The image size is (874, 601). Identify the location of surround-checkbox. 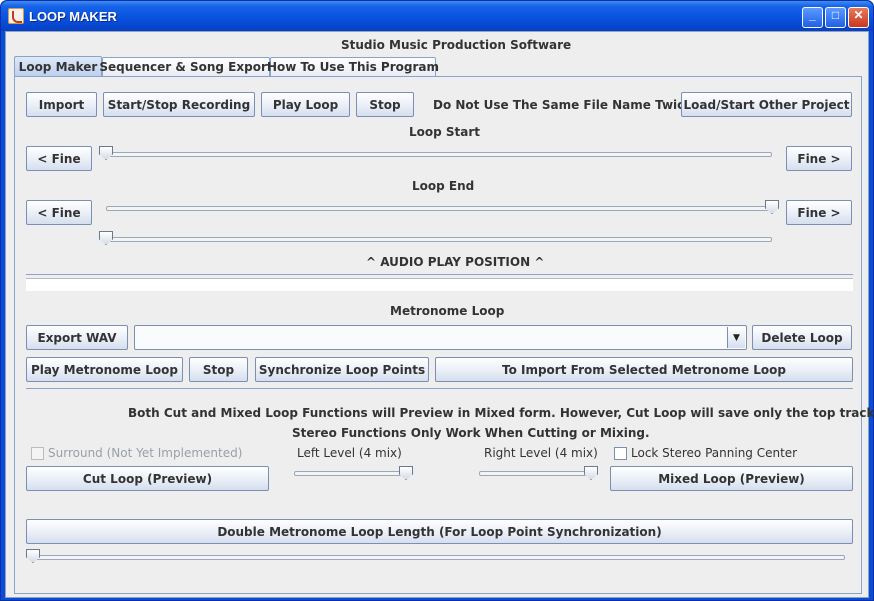
(37, 453).